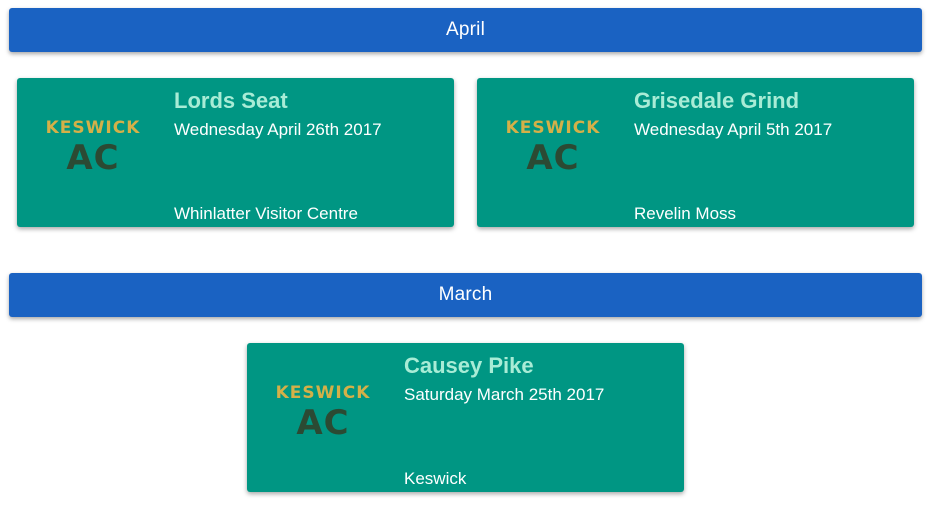 Image resolution: width=951 pixels, height=516 pixels. Describe the element at coordinates (435, 478) in the screenshot. I see `event-location: Keswick` at that location.